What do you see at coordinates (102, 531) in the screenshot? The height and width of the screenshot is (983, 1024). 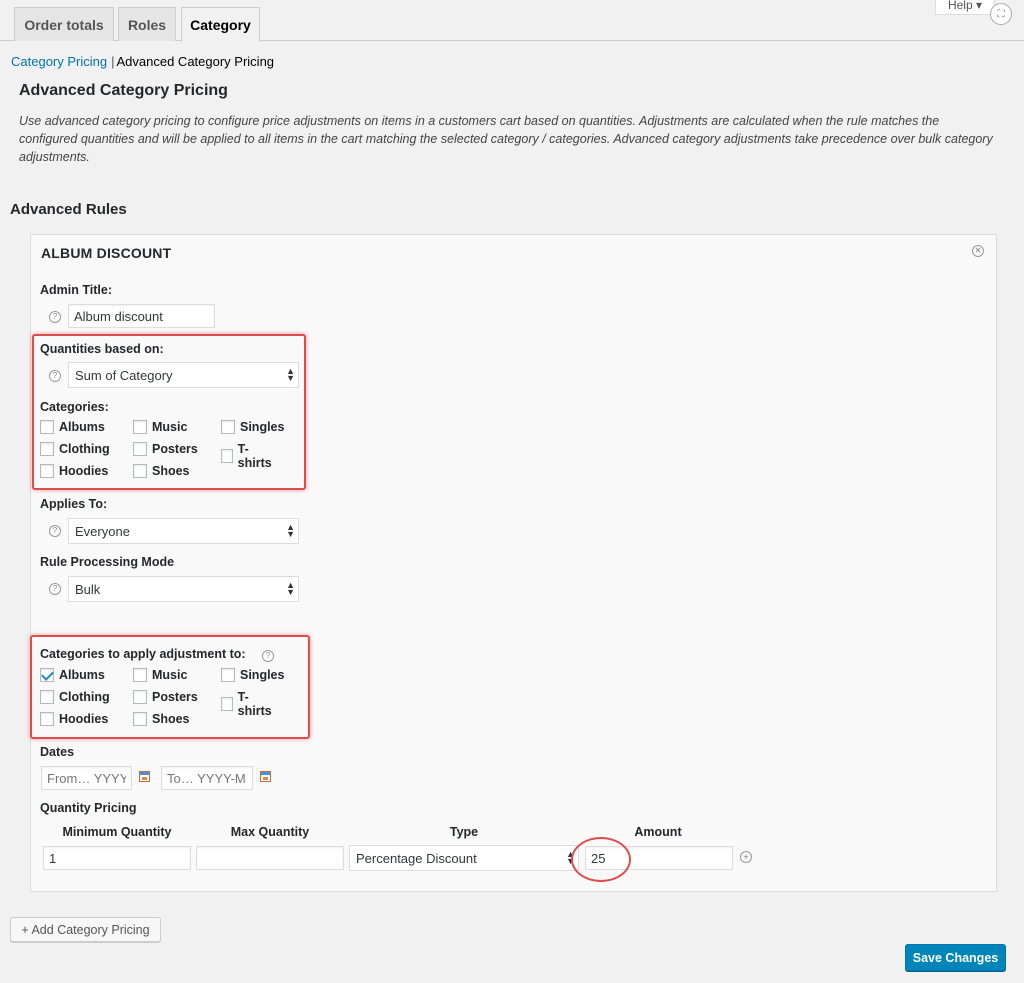 I see `select-value: Everyone` at bounding box center [102, 531].